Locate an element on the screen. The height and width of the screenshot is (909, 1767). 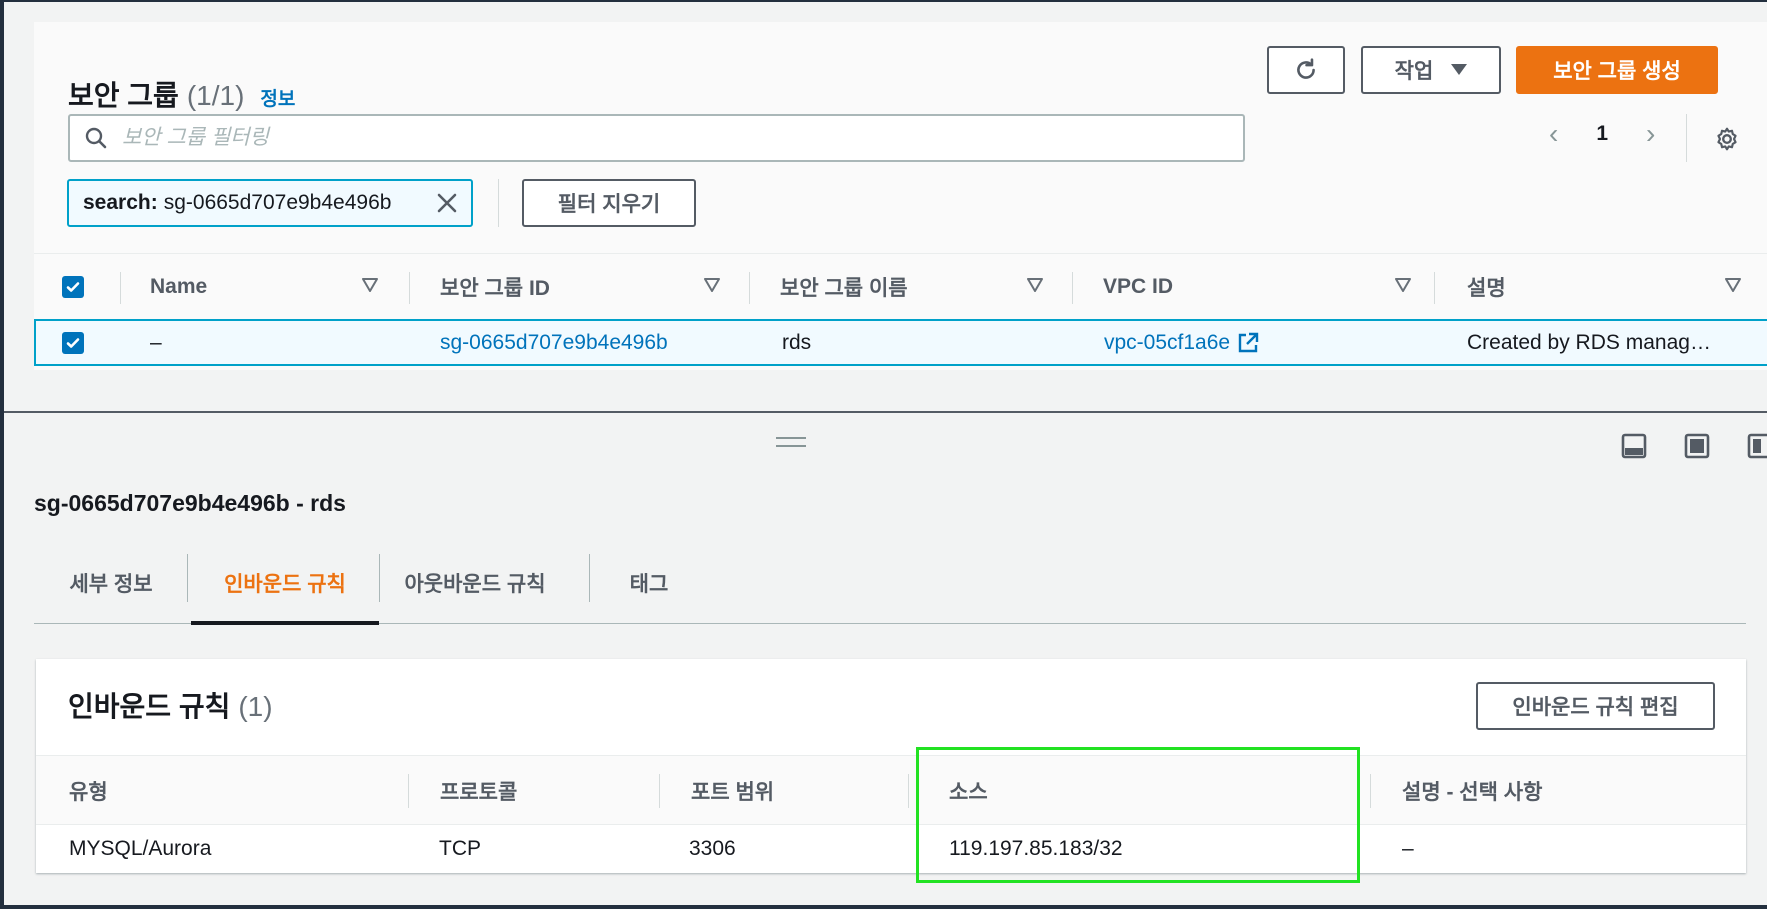
select-all-cell is located at coordinates (102, 287).